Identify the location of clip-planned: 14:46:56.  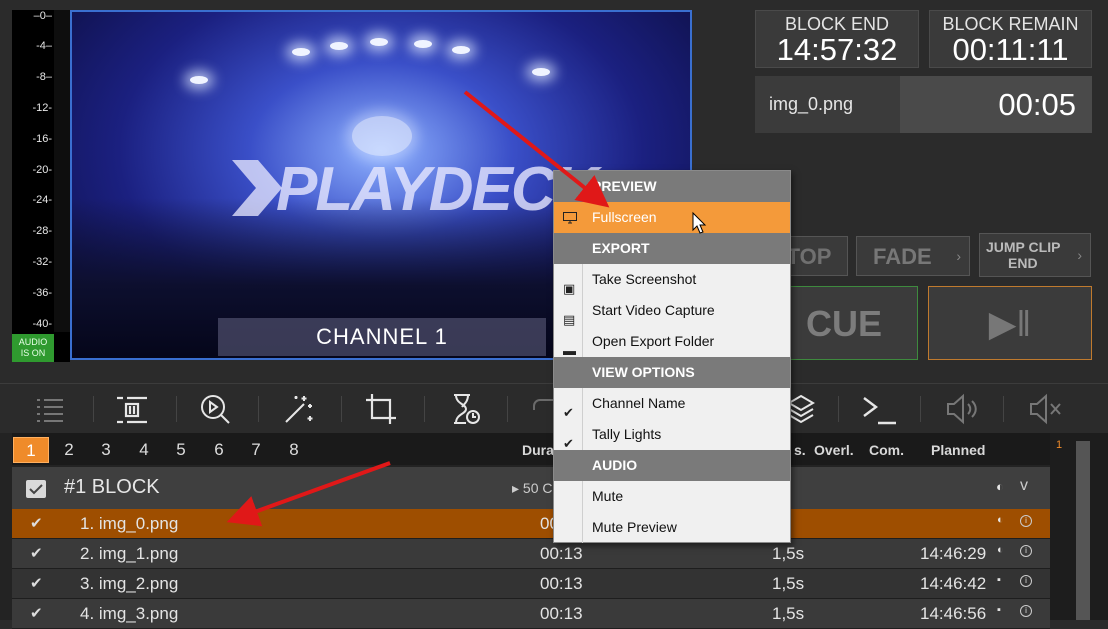
(953, 613).